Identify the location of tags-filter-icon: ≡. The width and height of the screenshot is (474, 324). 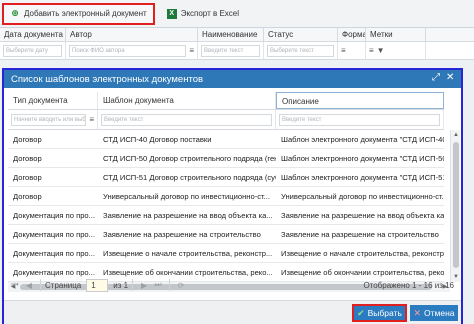
(371, 50).